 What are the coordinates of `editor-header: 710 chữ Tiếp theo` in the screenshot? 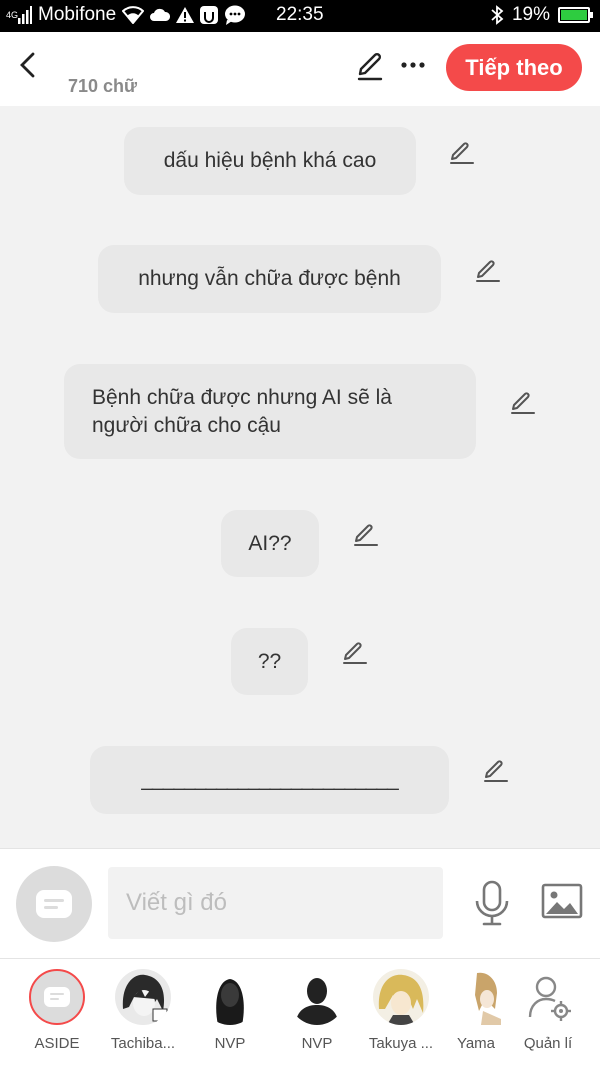 It's located at (300, 69).